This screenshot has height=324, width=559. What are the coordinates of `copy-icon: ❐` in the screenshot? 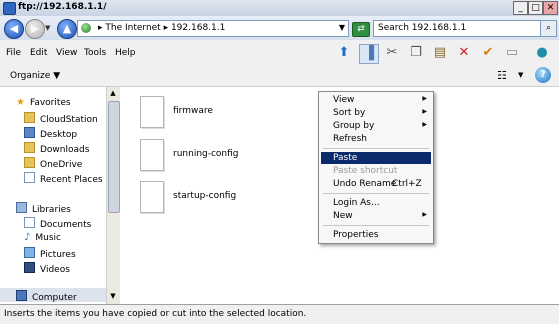 It's located at (416, 53).